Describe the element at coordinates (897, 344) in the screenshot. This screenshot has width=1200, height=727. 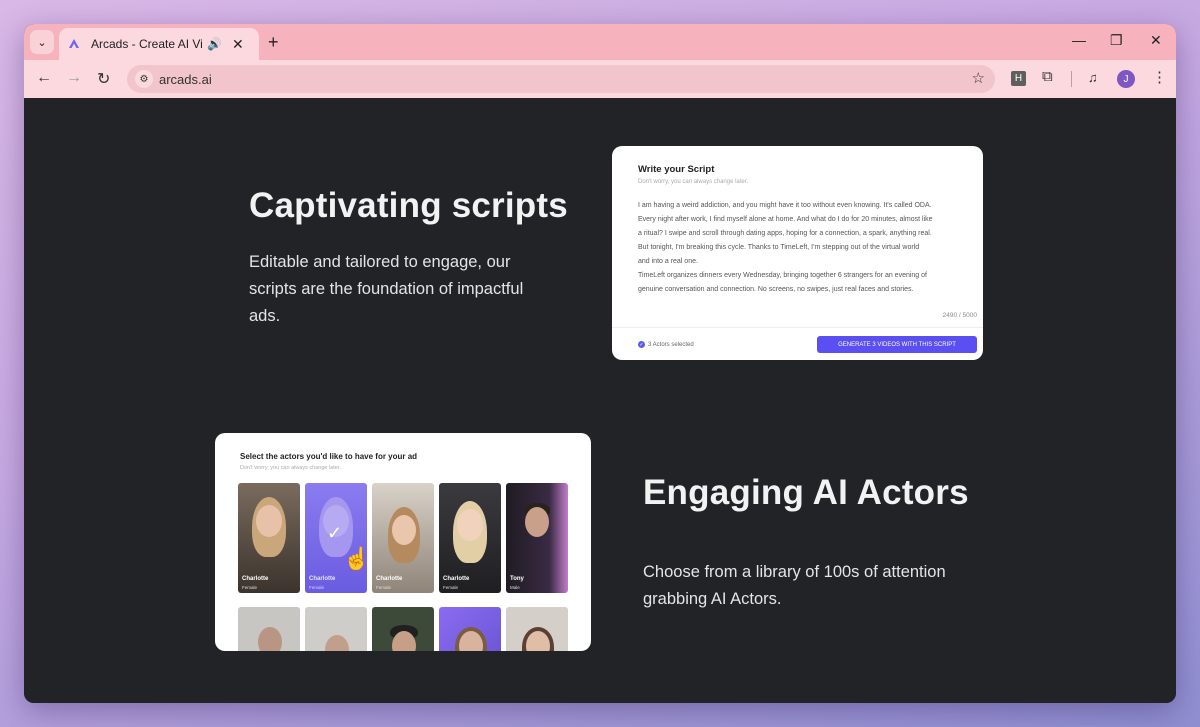
I see `generate-videos-button: GENERATE 3 VIDEOS WITH THIS SCRIPT` at that location.